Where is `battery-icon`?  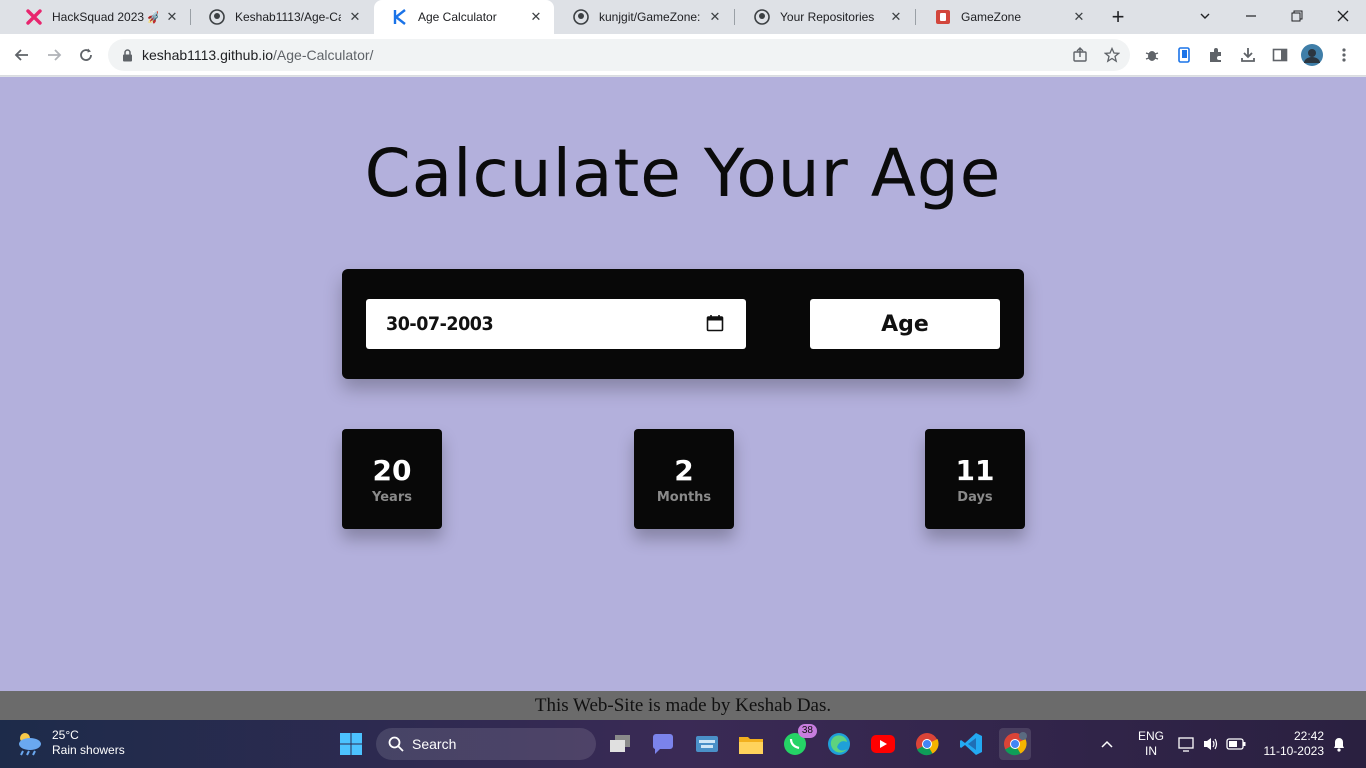
battery-icon is located at coordinates (1236, 744).